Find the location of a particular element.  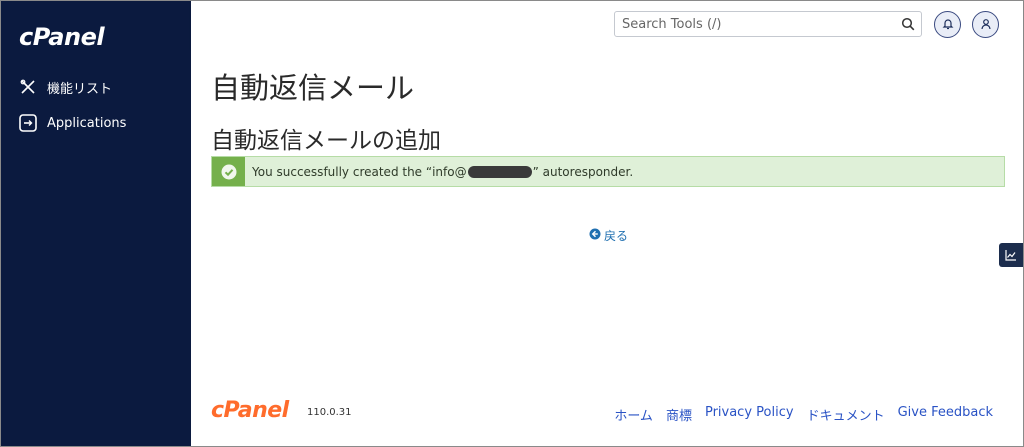

notifications-button is located at coordinates (947, 24).